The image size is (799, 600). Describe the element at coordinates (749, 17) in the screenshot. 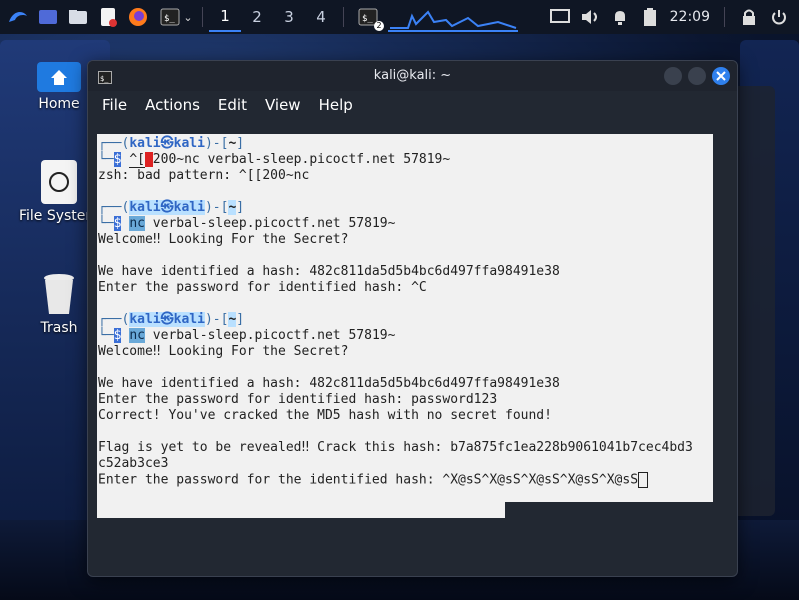

I see `lock-icon` at that location.